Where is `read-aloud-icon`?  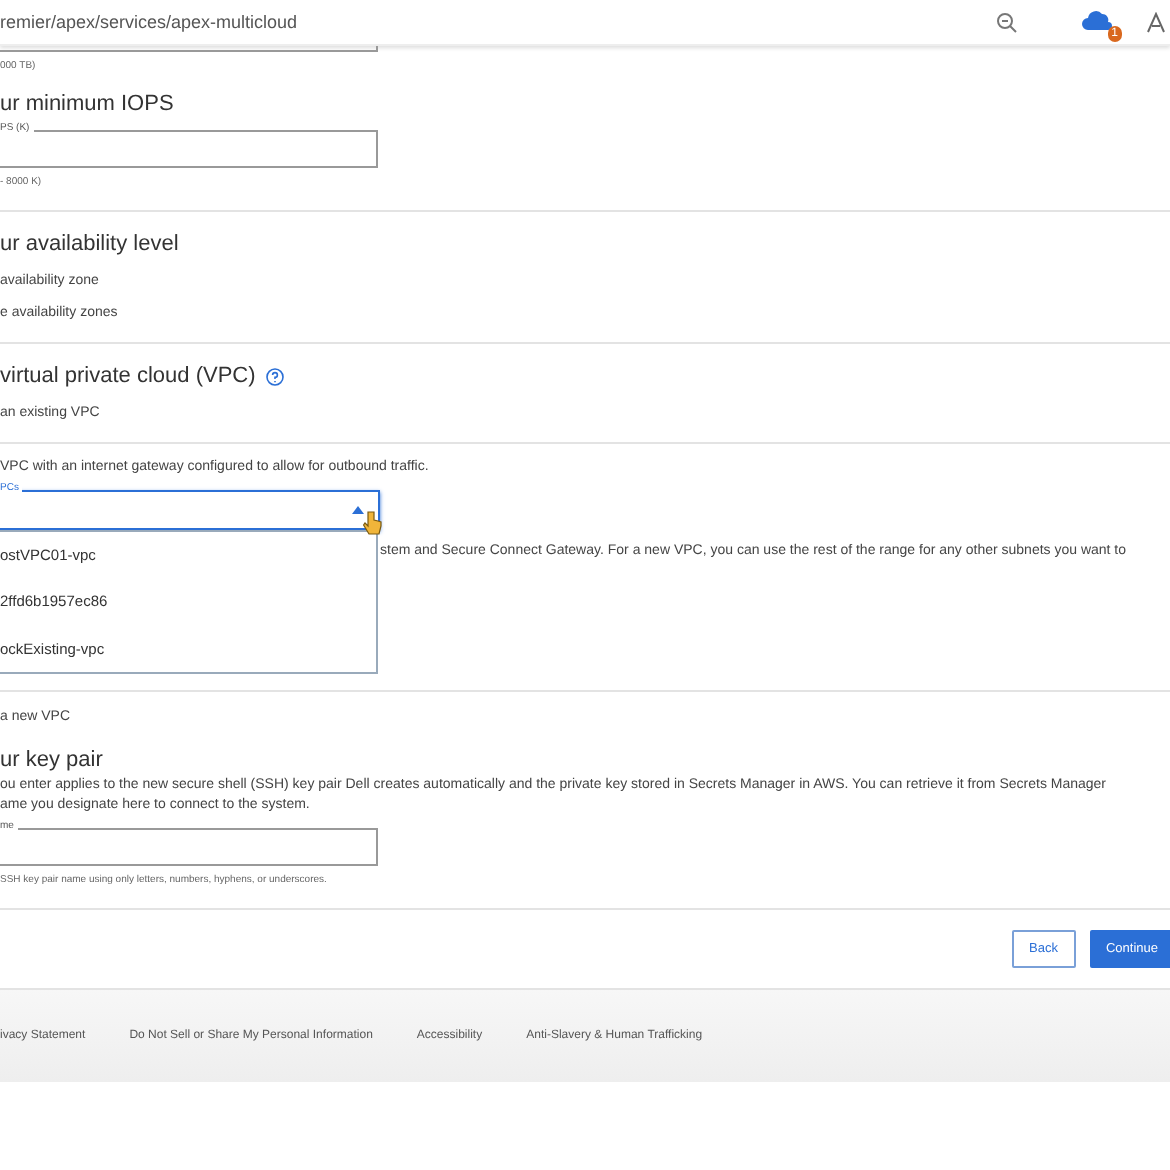 read-aloud-icon is located at coordinates (1156, 22).